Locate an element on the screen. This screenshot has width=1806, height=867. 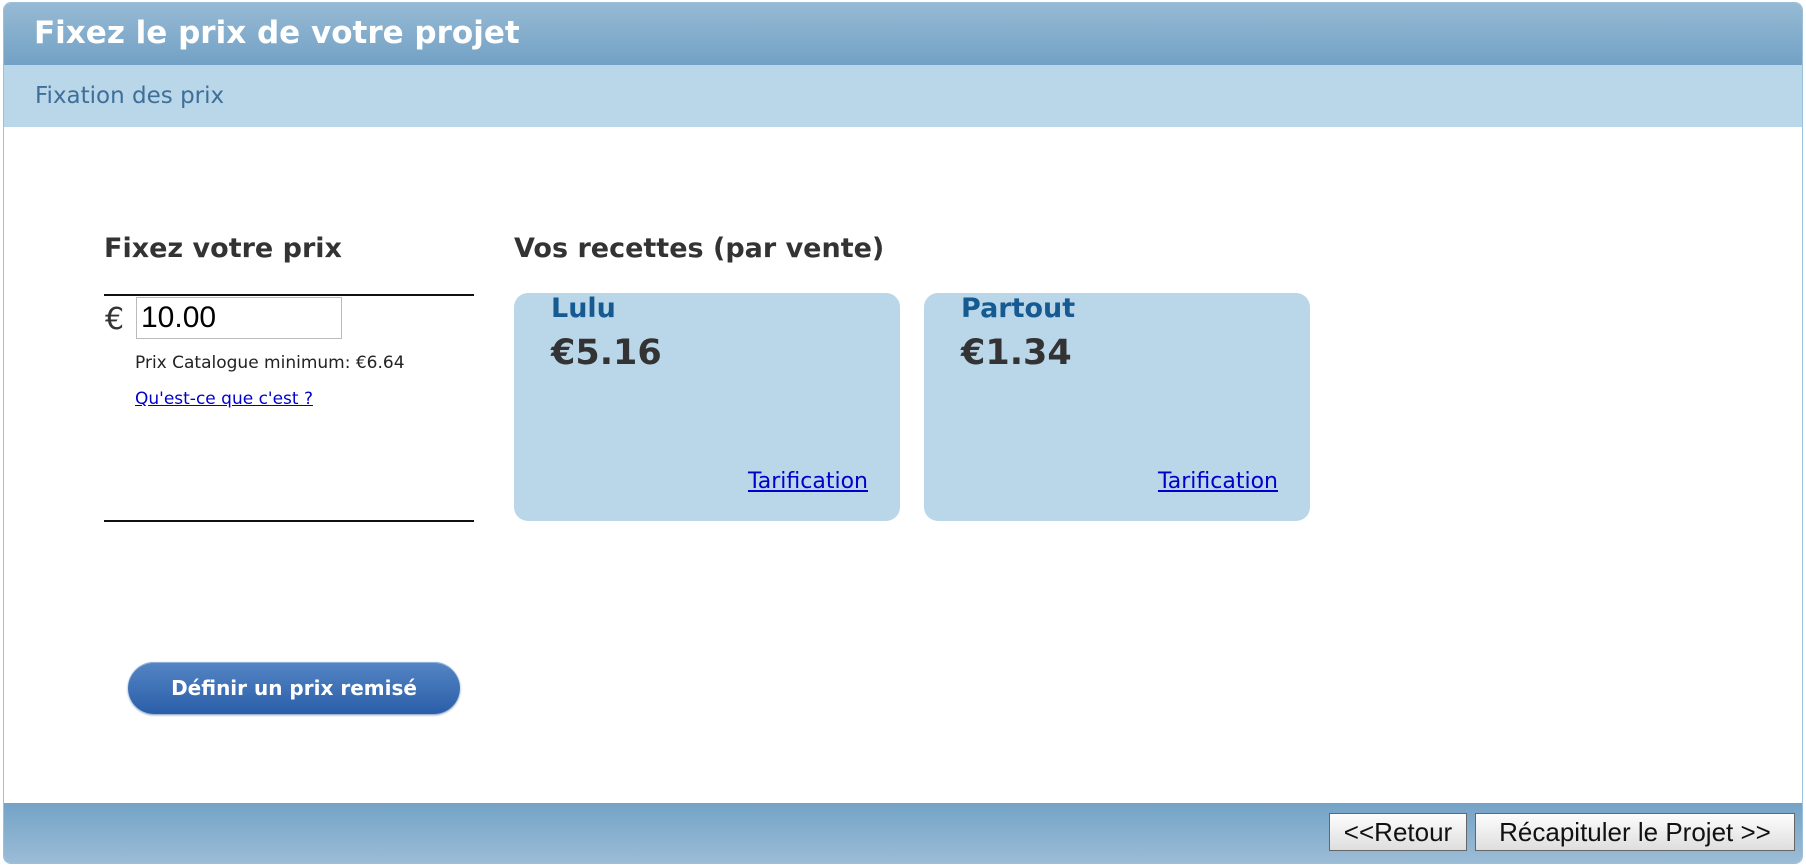
divider-top is located at coordinates (289, 295).